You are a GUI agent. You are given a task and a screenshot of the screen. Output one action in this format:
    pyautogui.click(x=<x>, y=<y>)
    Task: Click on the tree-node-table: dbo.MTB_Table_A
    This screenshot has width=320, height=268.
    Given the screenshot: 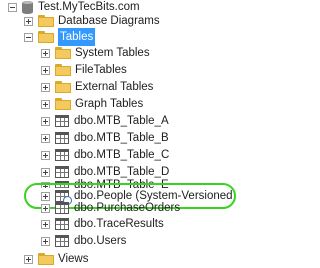 What is the action you would take?
    pyautogui.click(x=105, y=121)
    